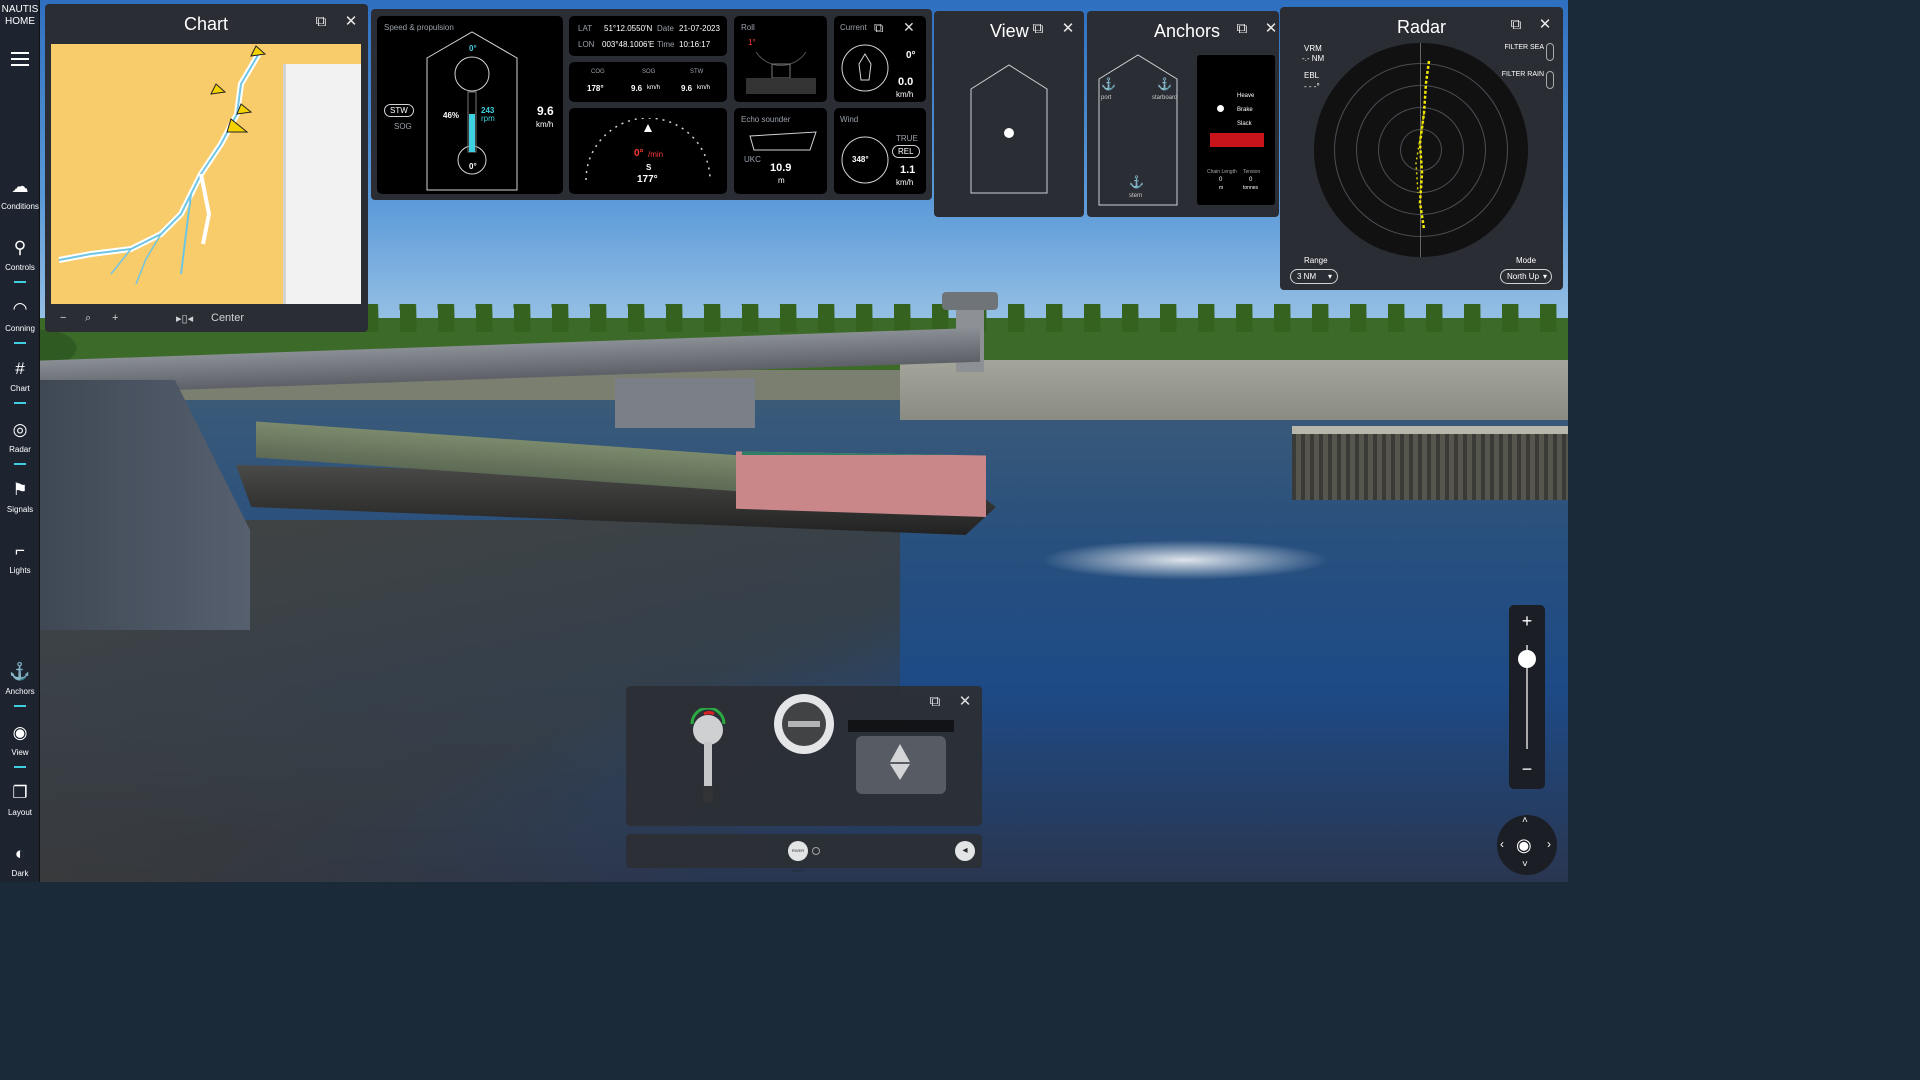 The width and height of the screenshot is (1920, 1080). Describe the element at coordinates (20, 328) in the screenshot. I see `sidebar-item-label: Conning` at that location.